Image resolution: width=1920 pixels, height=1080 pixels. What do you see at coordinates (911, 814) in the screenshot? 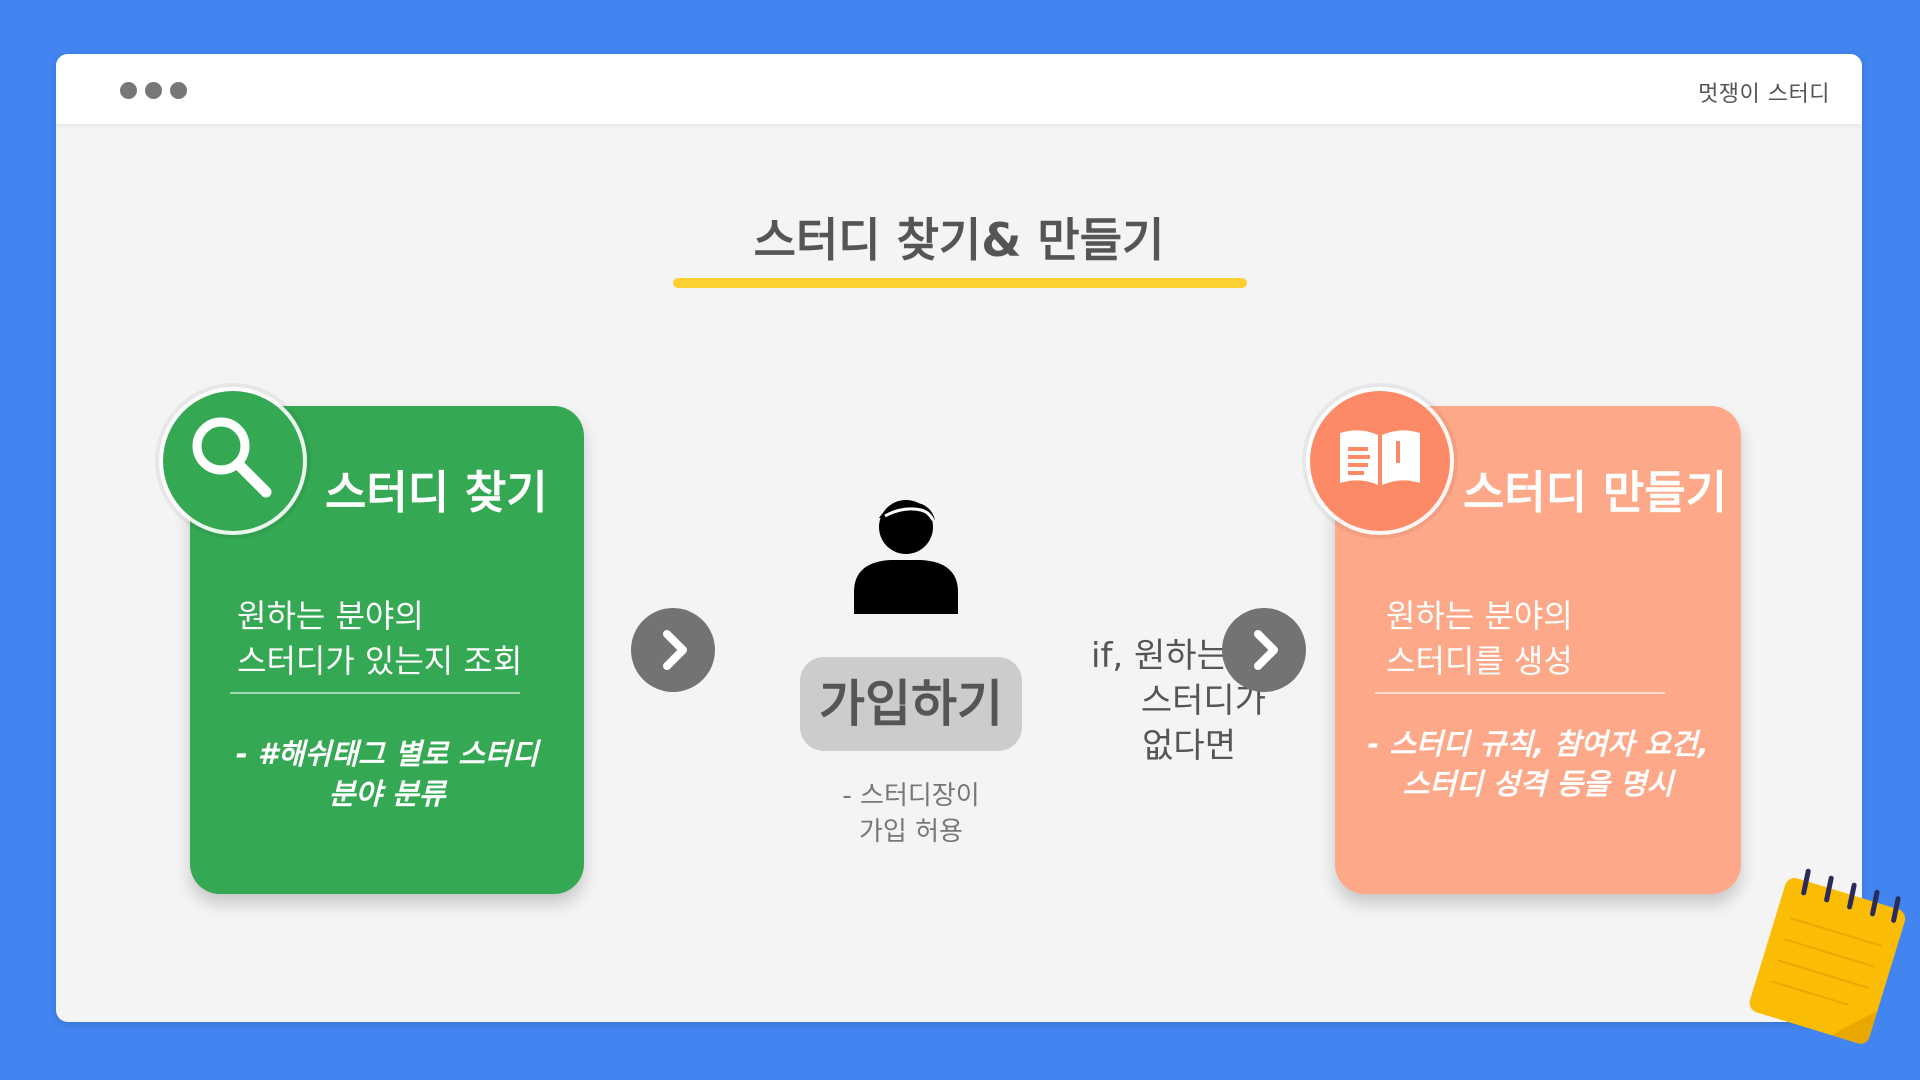
I see `join-note: - 스터디장이 가입 허용` at bounding box center [911, 814].